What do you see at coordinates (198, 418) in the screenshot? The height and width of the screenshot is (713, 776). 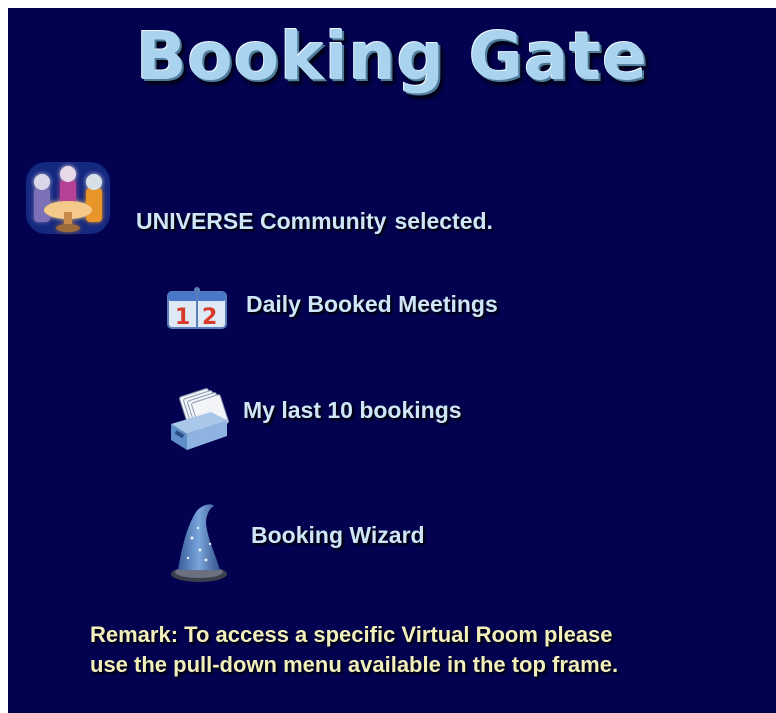 I see `file-drawer-icon` at bounding box center [198, 418].